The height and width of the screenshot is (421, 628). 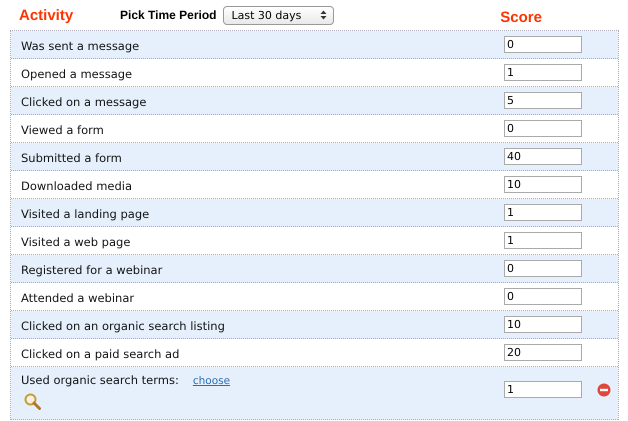 I want to click on activity-label: Visited a web page, so click(x=75, y=242).